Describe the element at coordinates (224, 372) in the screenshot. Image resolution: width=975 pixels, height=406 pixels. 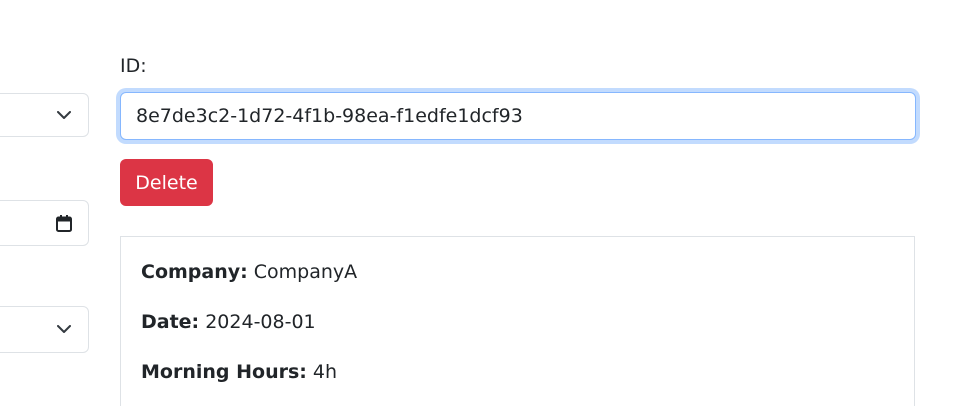
I see `detail-morning-hours-key: Morning Hours:` at that location.